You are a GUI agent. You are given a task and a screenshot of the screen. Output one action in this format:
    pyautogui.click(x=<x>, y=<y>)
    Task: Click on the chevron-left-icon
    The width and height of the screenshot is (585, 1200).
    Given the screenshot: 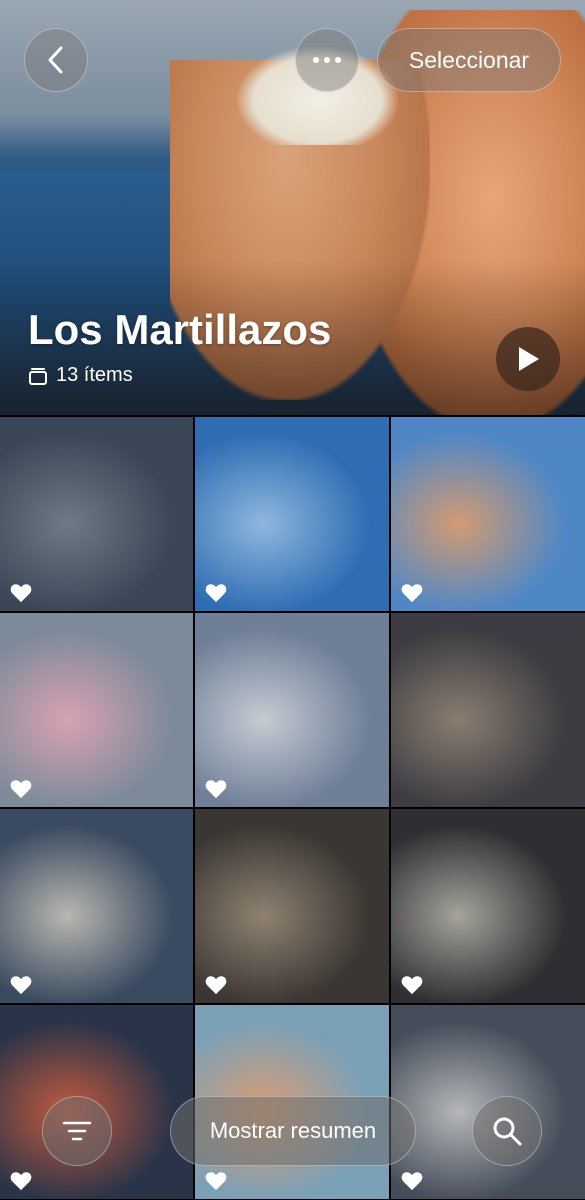 What is the action you would take?
    pyautogui.click(x=55, y=60)
    